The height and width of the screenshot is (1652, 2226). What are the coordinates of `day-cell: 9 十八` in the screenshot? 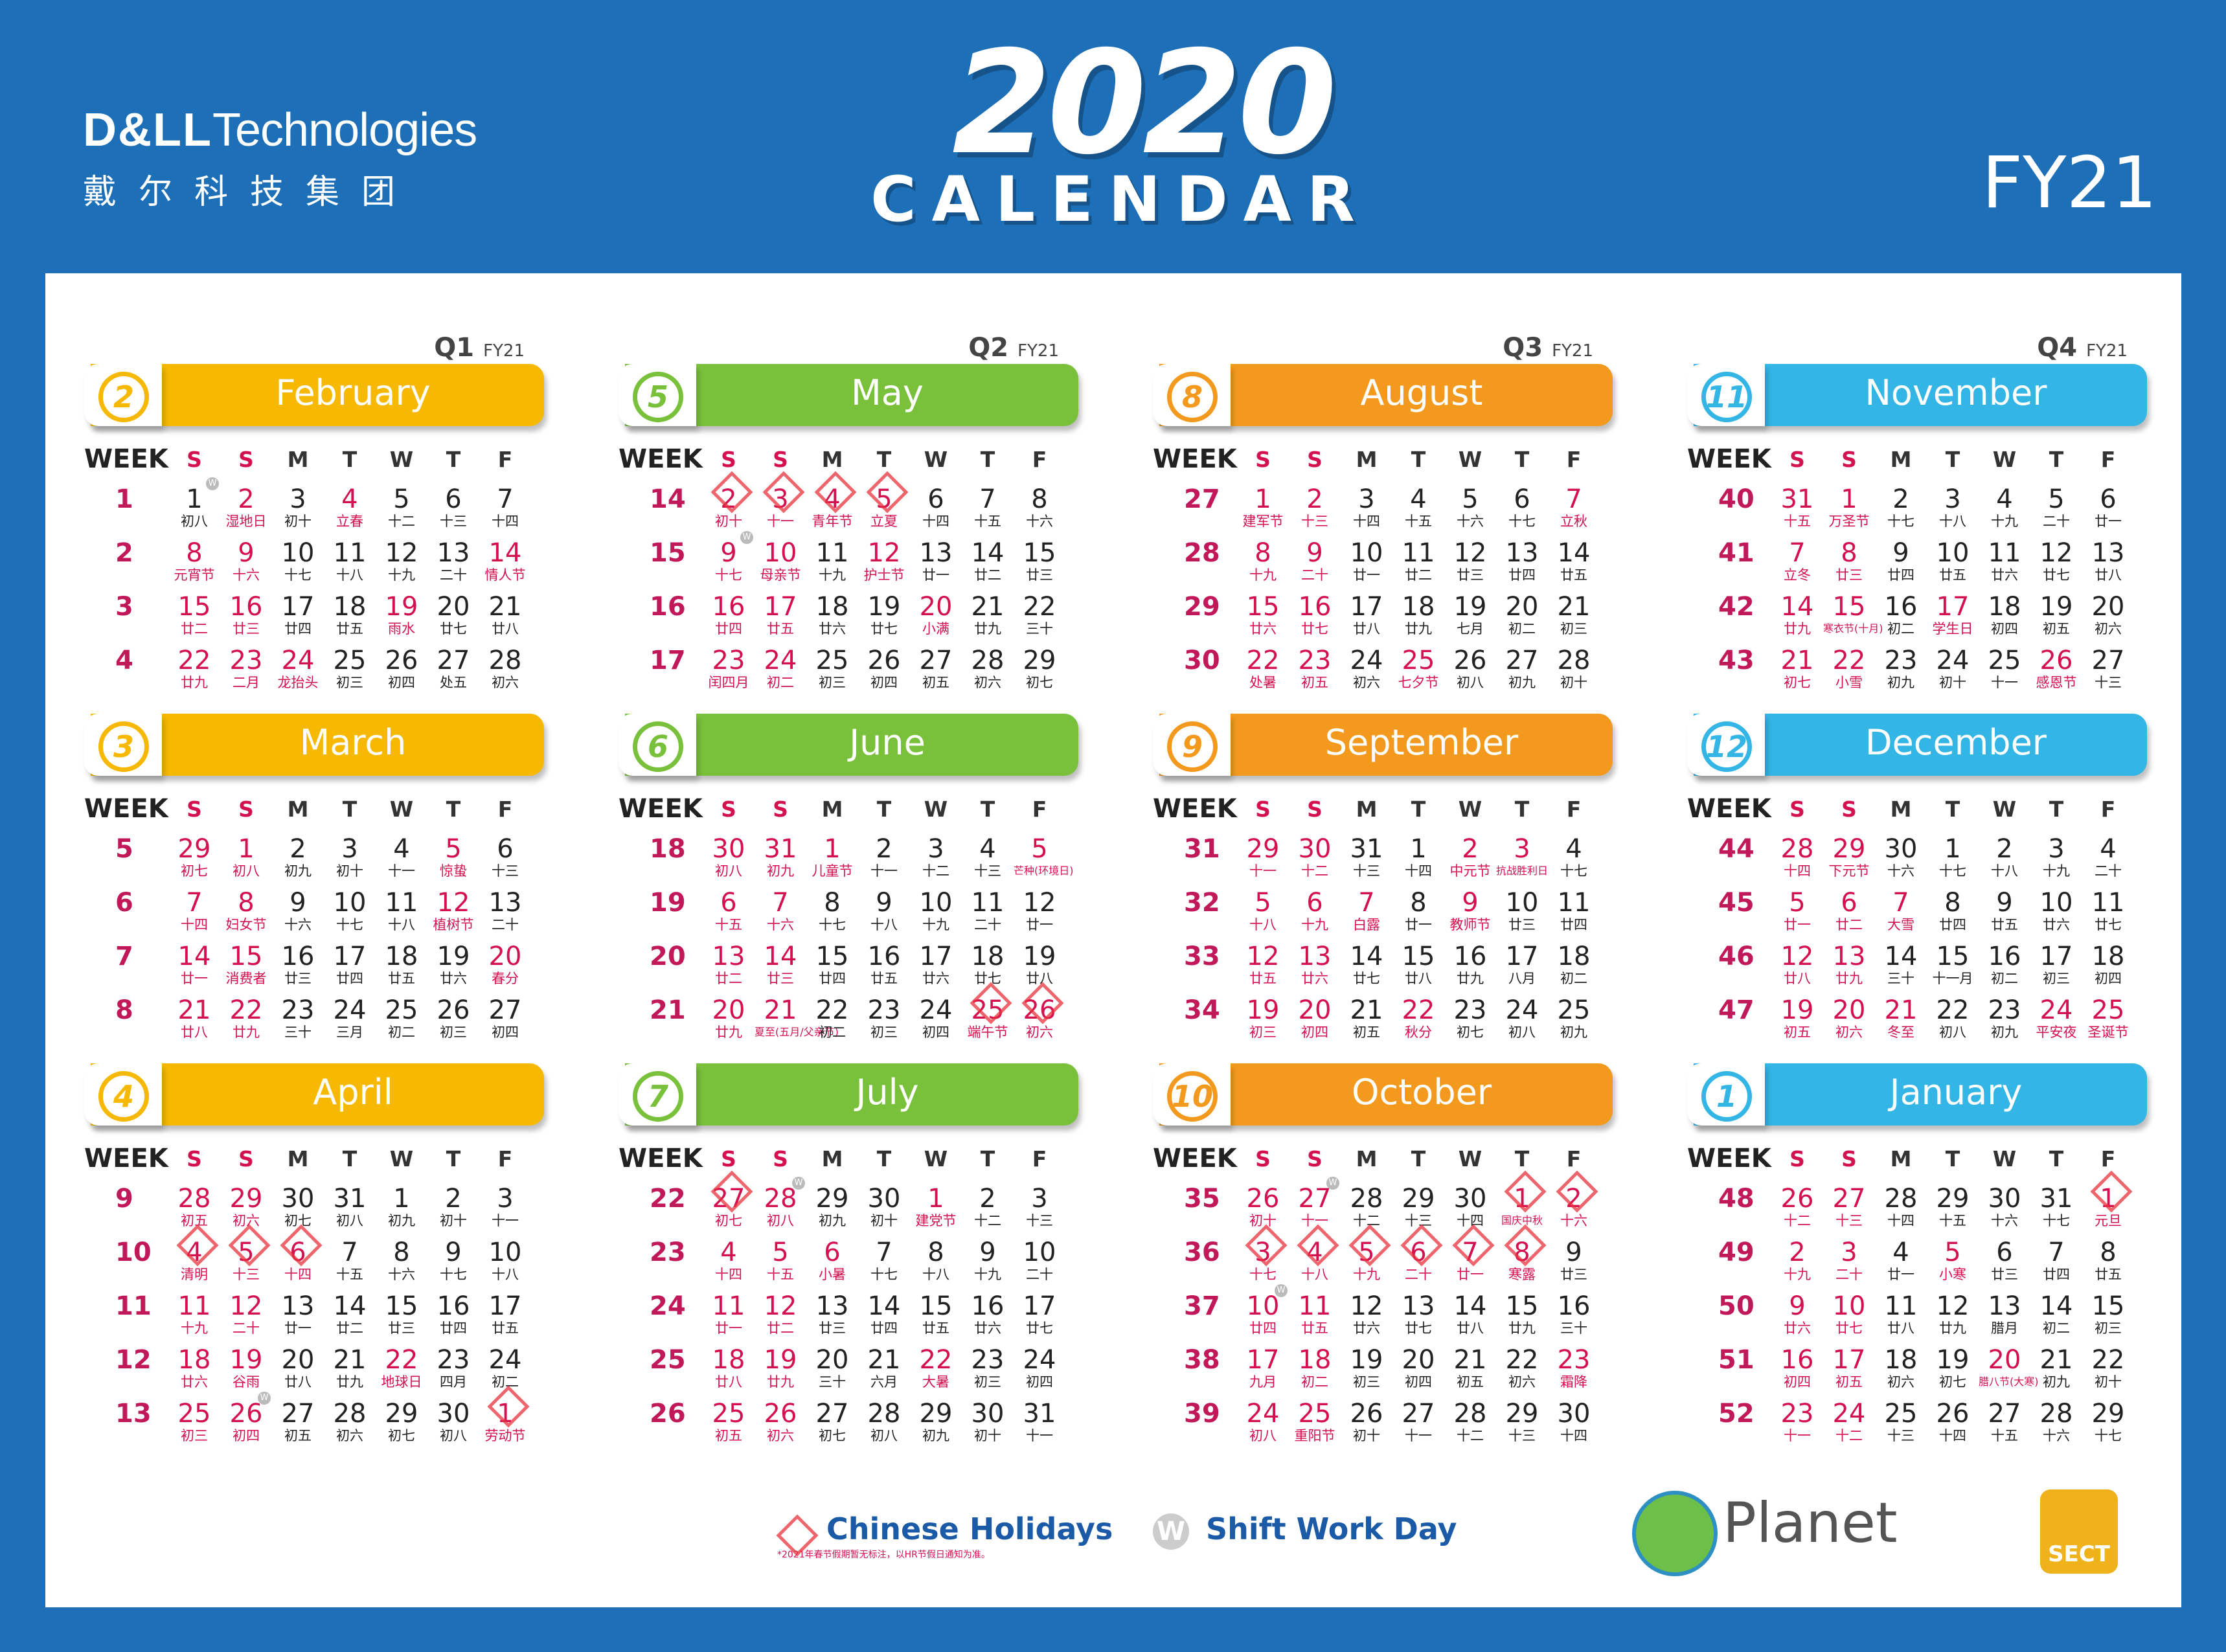 It's located at (884, 905).